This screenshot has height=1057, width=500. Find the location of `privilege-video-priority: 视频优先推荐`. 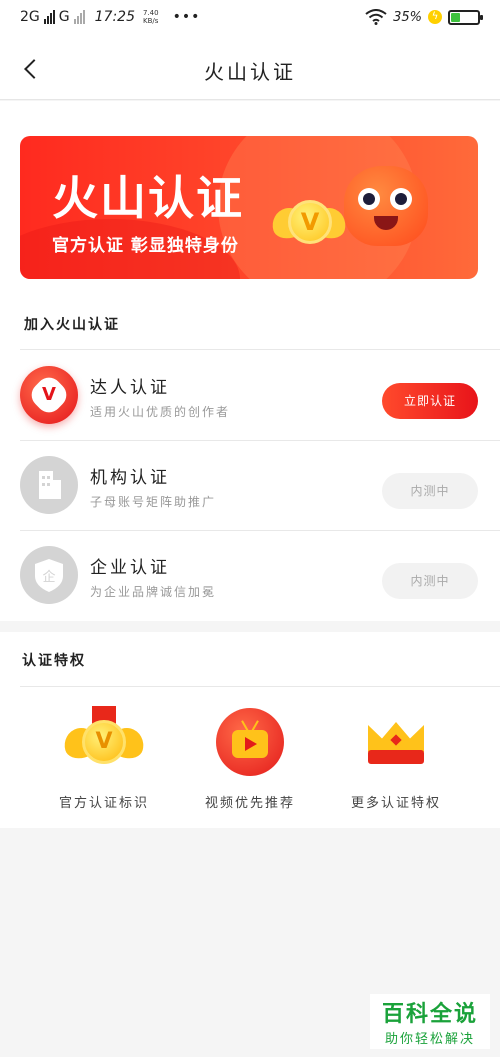

privilege-video-priority: 视频优先推荐 is located at coordinates (250, 758).